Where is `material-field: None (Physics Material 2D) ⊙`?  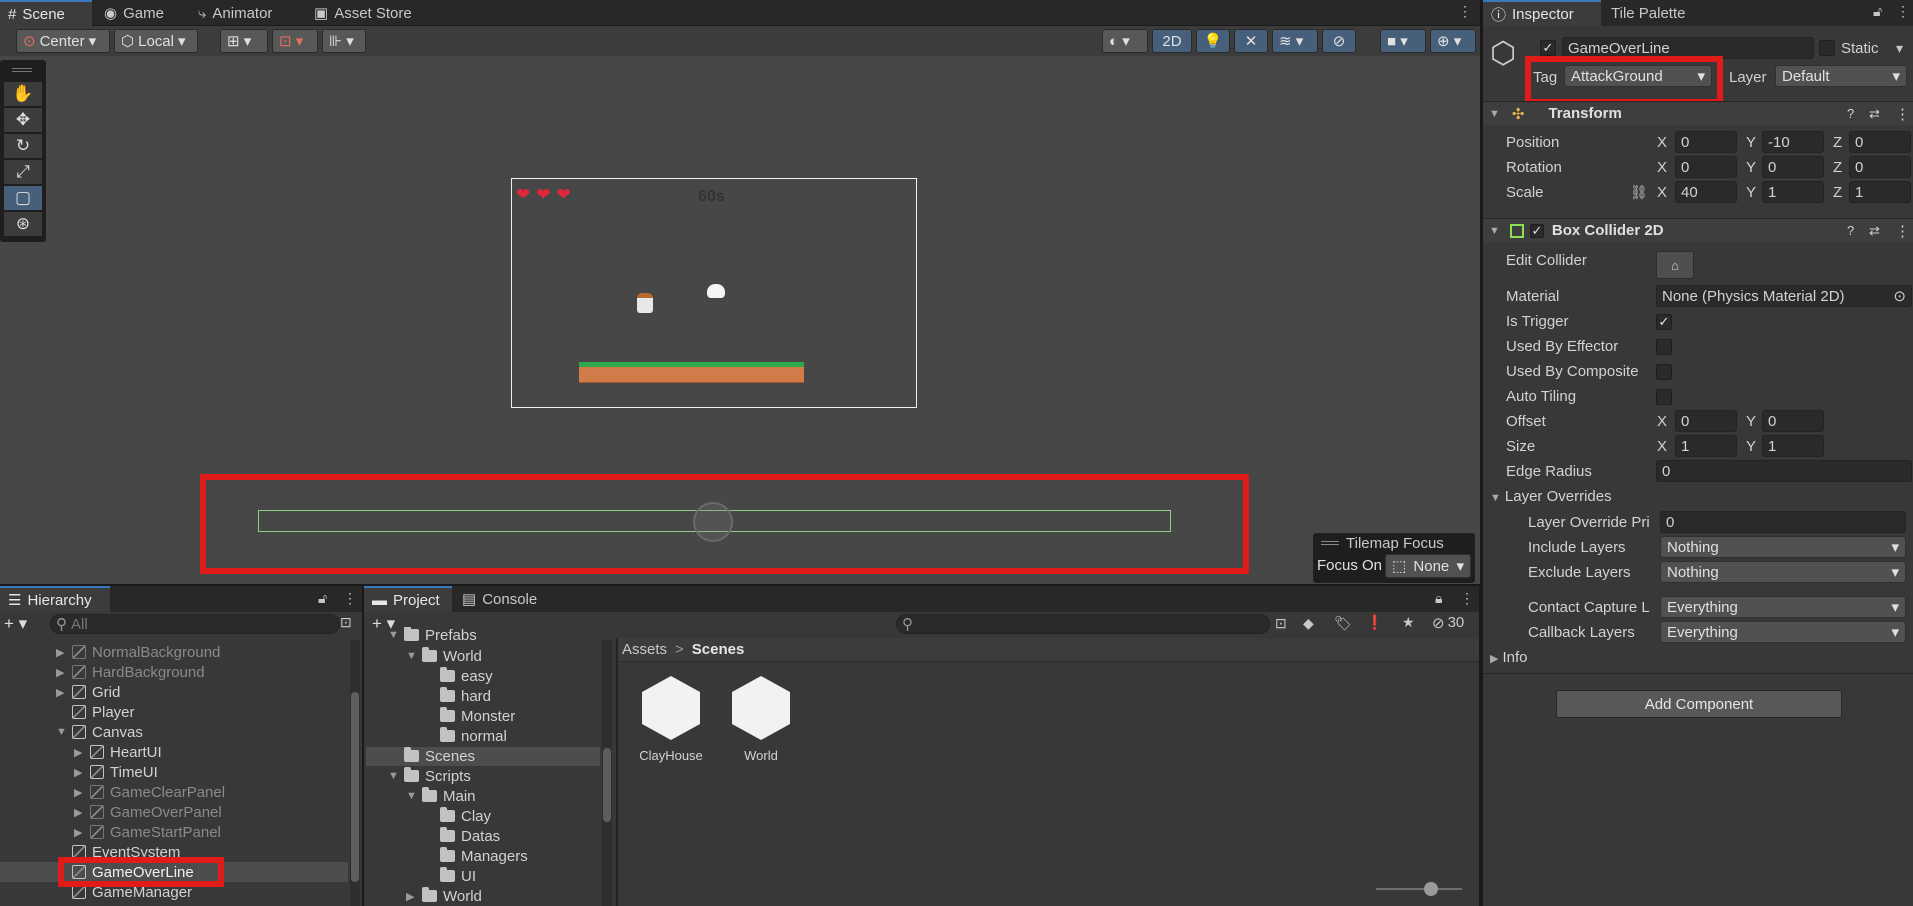 material-field: None (Physics Material 2D) ⊙ is located at coordinates (1784, 296).